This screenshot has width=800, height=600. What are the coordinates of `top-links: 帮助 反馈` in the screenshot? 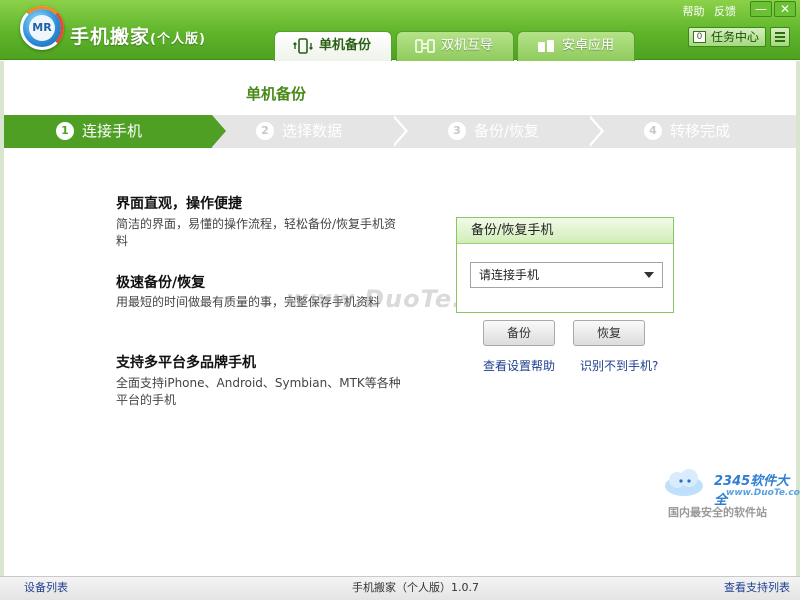 It's located at (707, 11).